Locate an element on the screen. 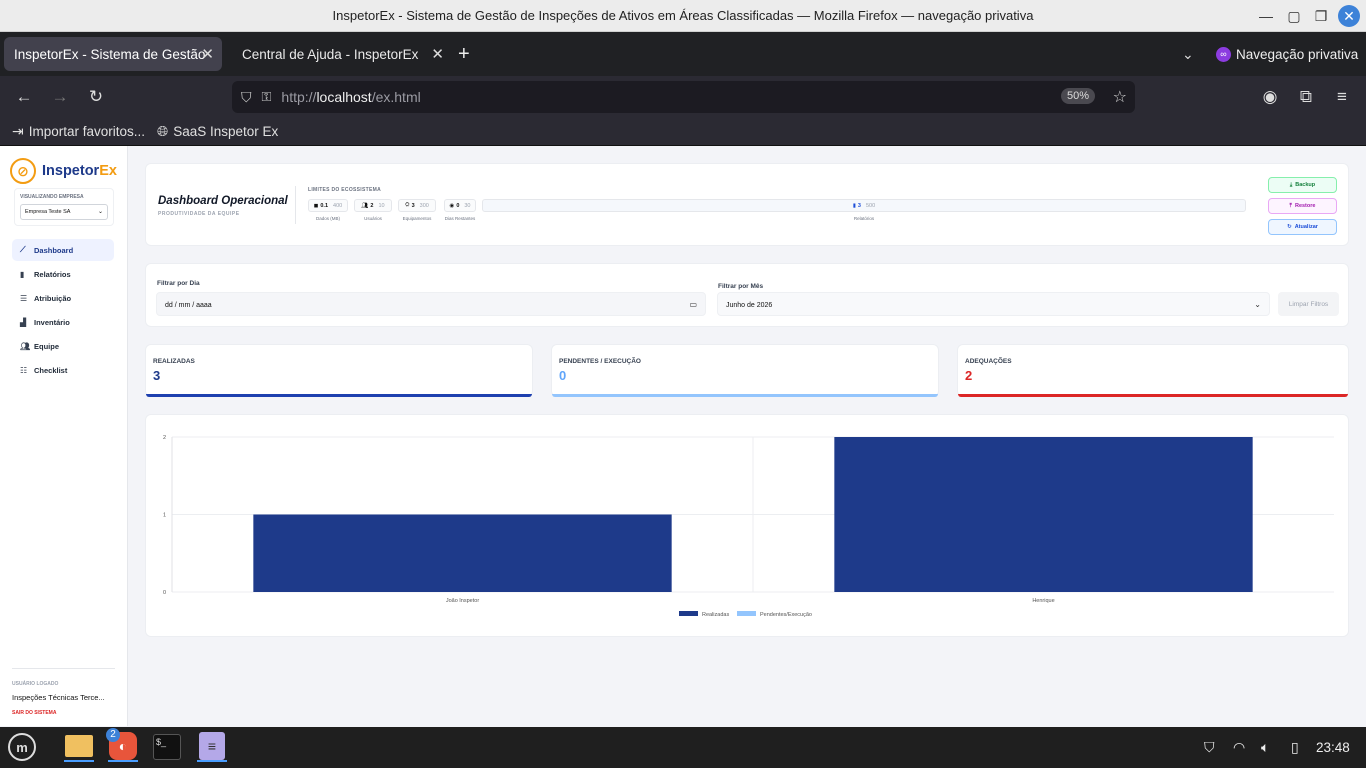 The height and width of the screenshot is (768, 1366). sidebar-item-relatorios: ▮ Relatórios is located at coordinates (63, 274).